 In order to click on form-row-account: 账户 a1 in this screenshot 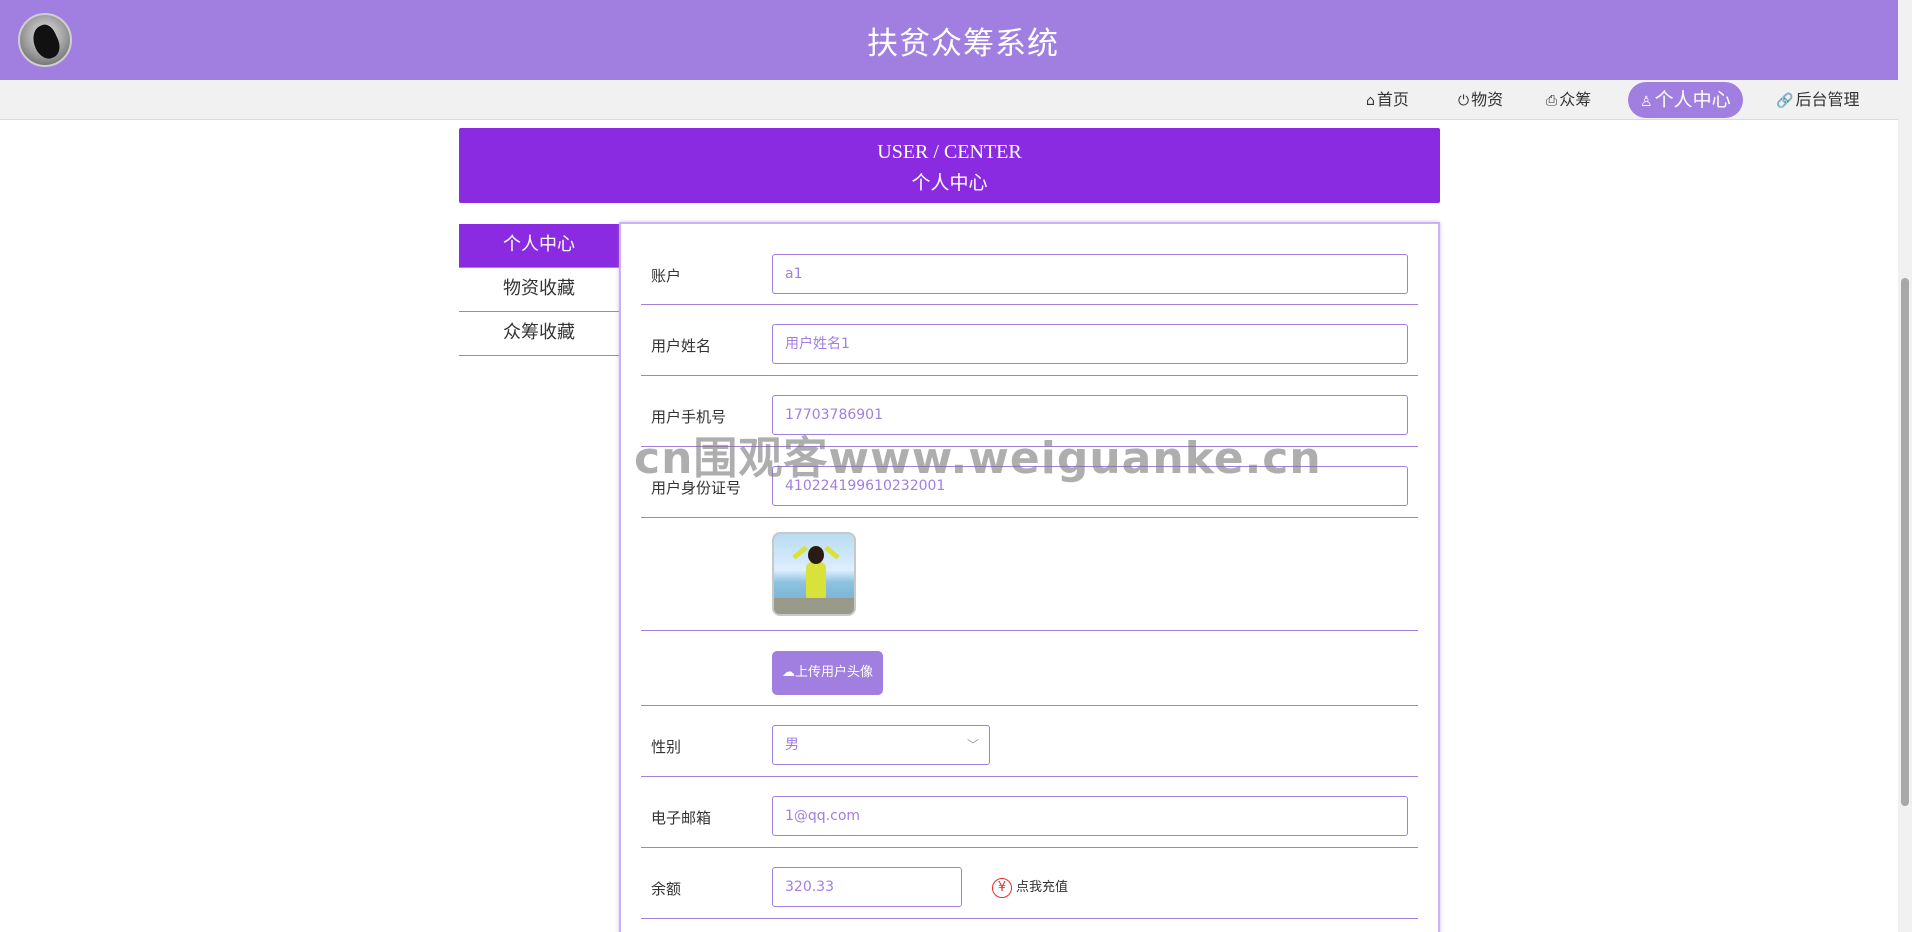, I will do `click(1029, 264)`.